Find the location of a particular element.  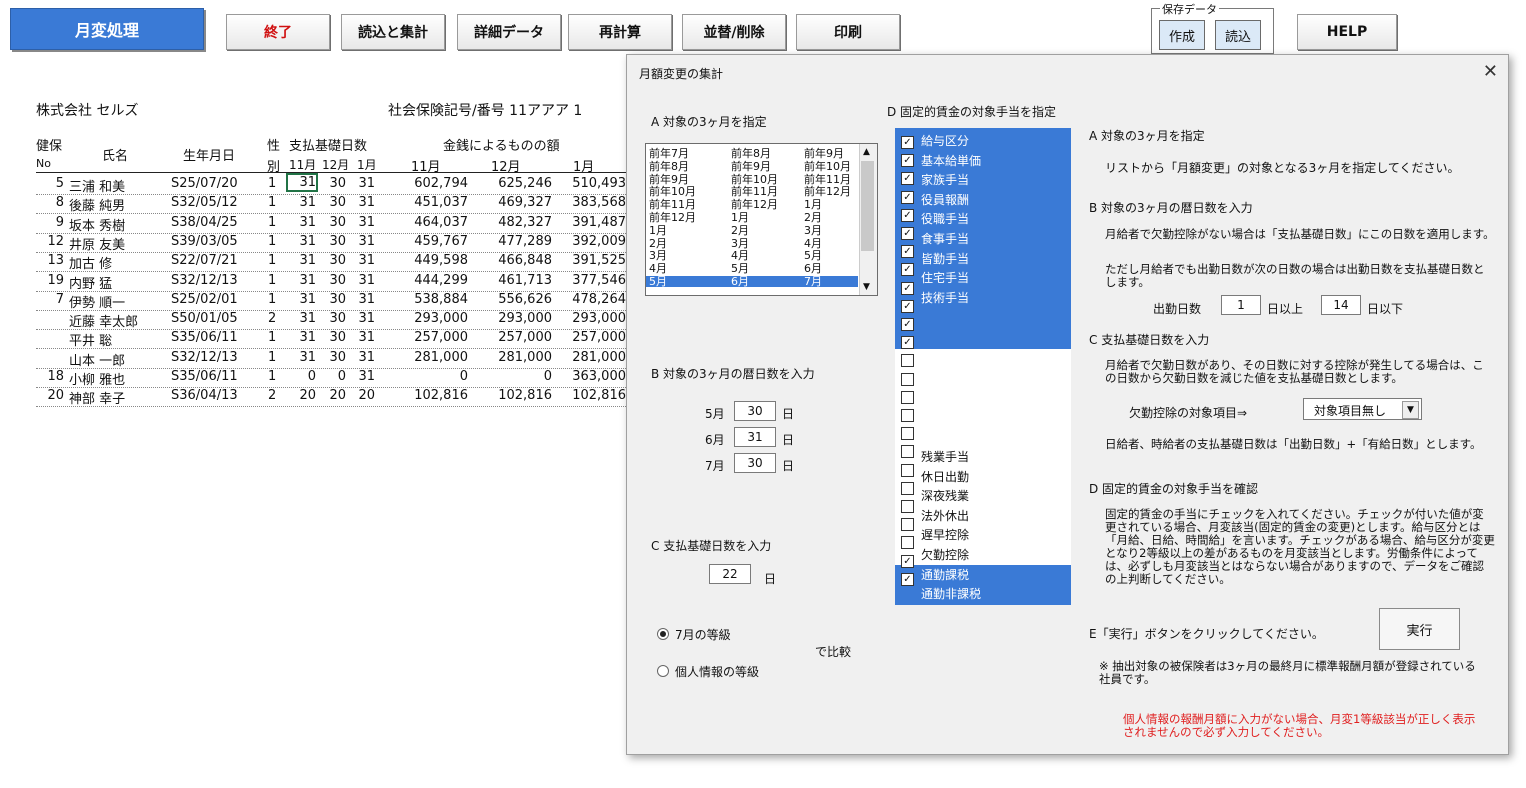

row-amount-11: 451,037 is located at coordinates (432, 202).